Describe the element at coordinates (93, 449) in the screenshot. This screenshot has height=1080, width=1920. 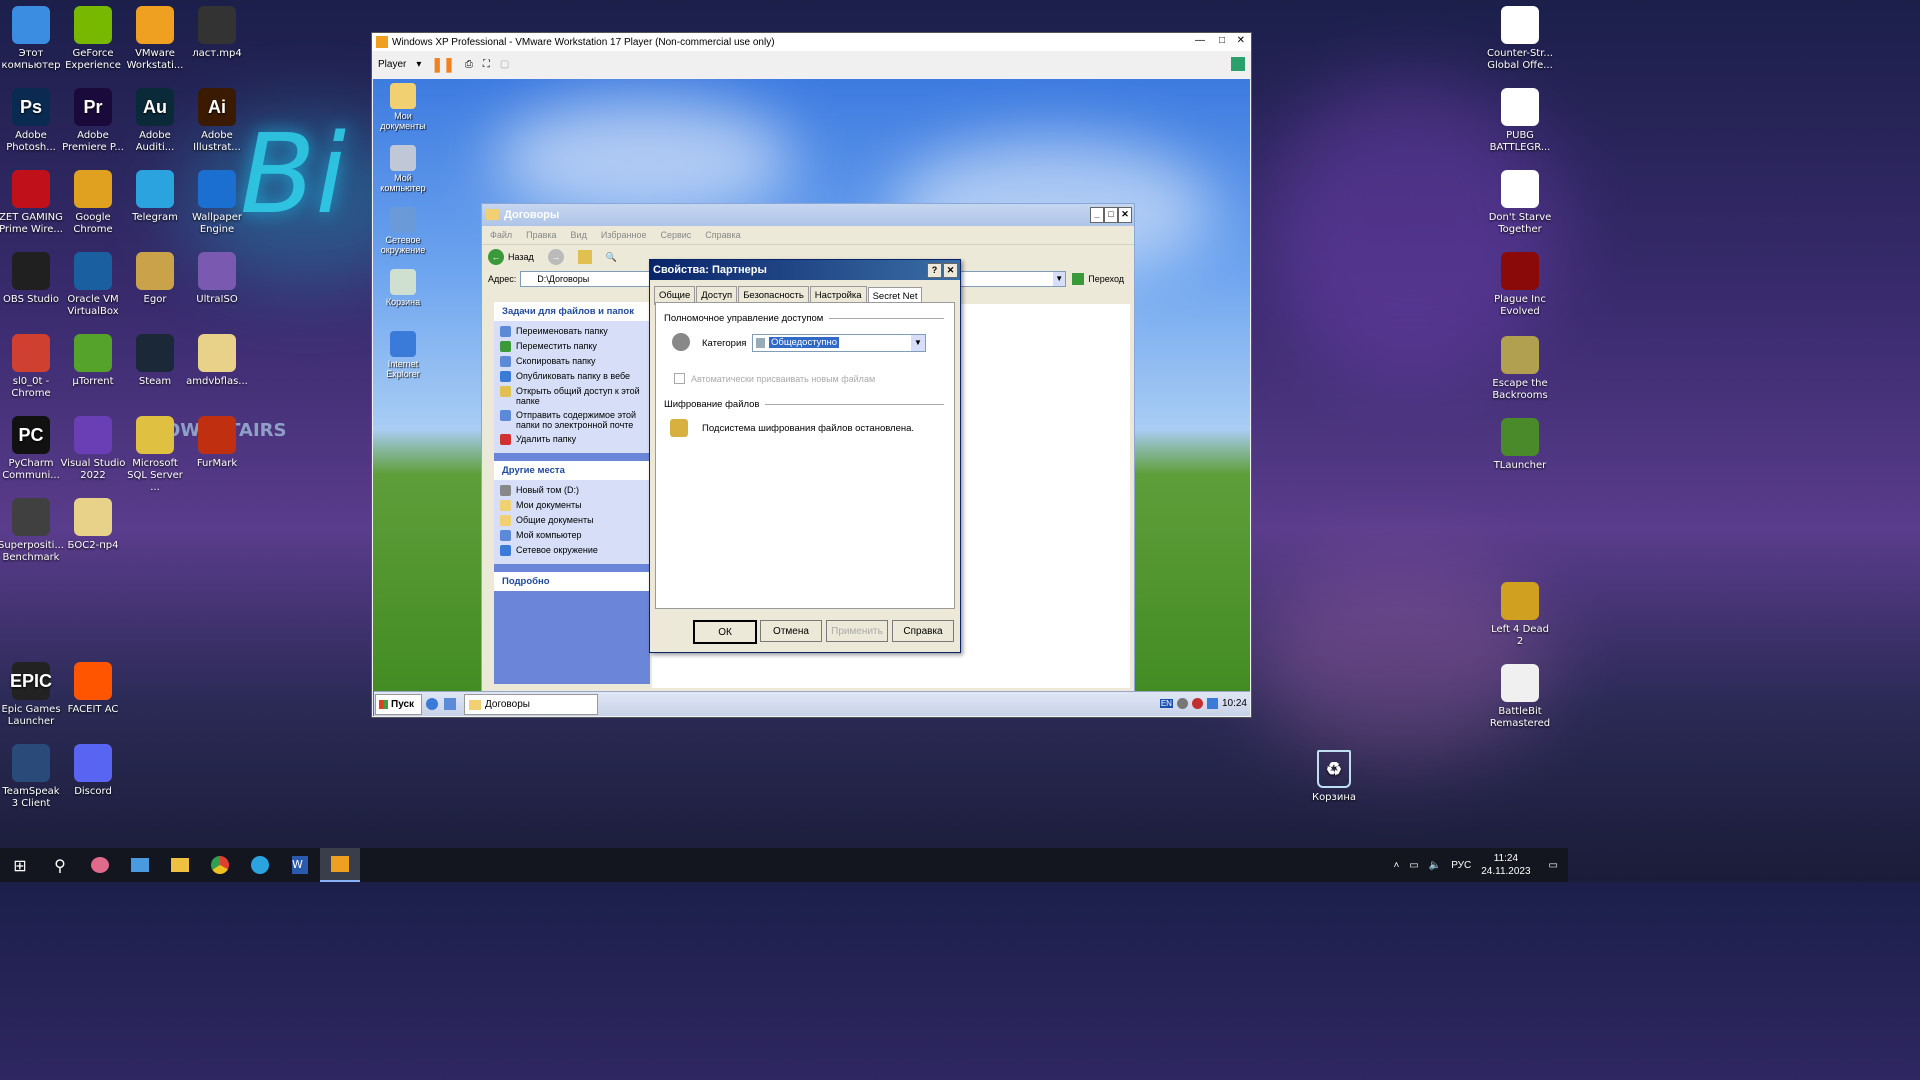
I see `desktop-shortcut: Visual Studio 2022` at that location.